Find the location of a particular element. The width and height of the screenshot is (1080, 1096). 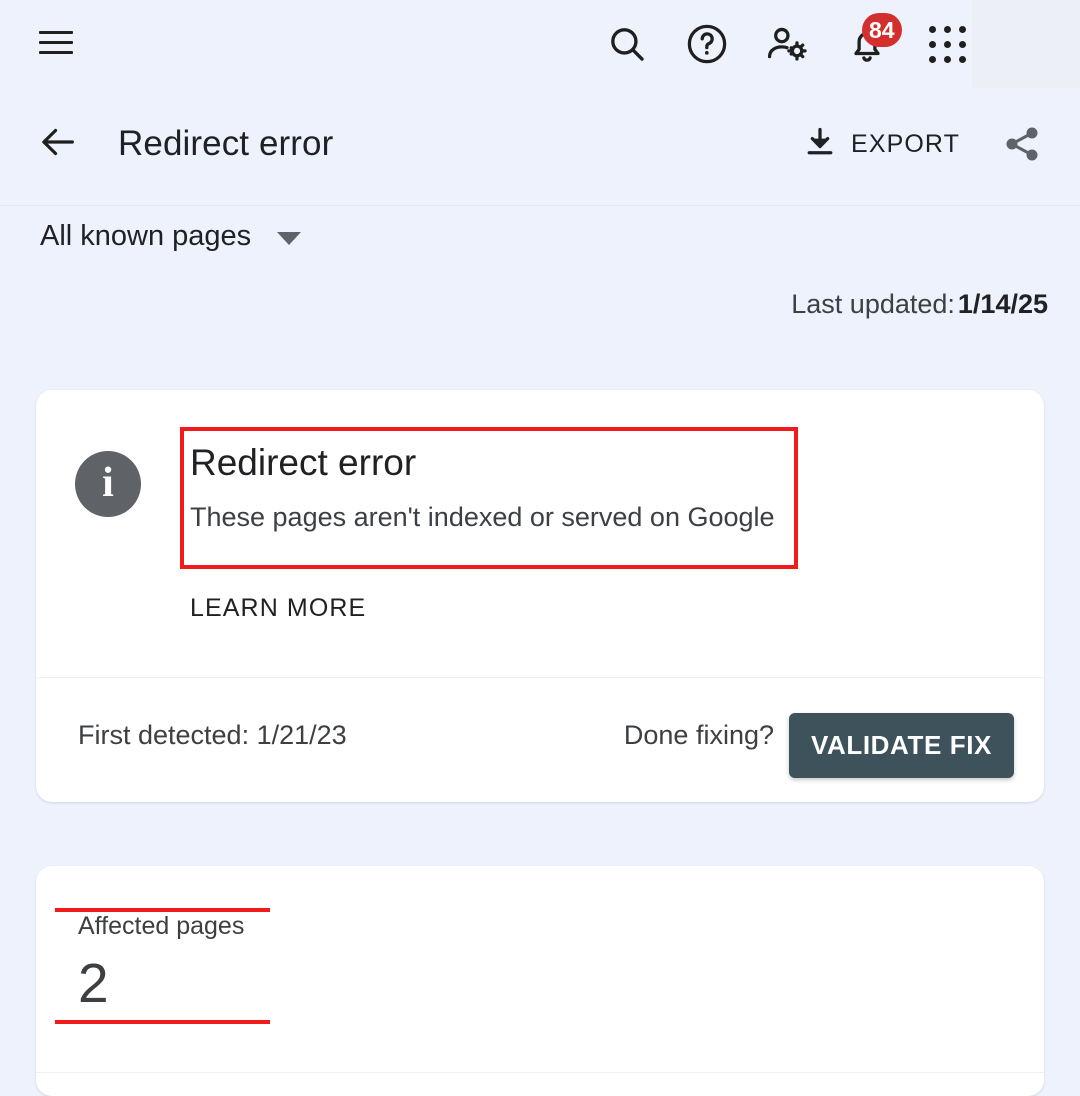

last-updated-label: Last updated: is located at coordinates (873, 304).